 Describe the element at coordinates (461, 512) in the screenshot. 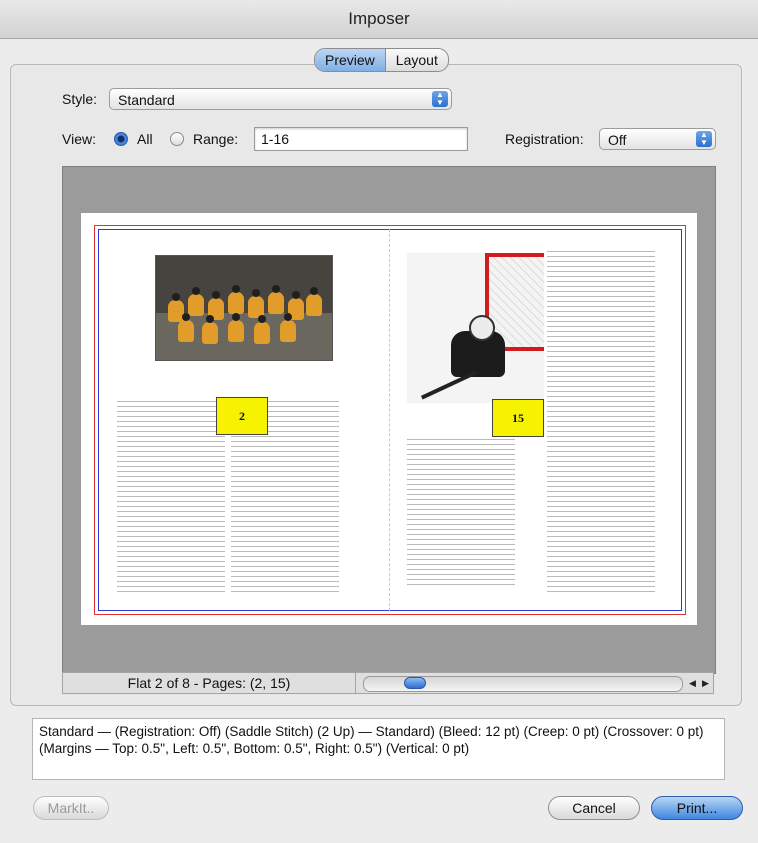

I see `right-page-text-left-column` at that location.